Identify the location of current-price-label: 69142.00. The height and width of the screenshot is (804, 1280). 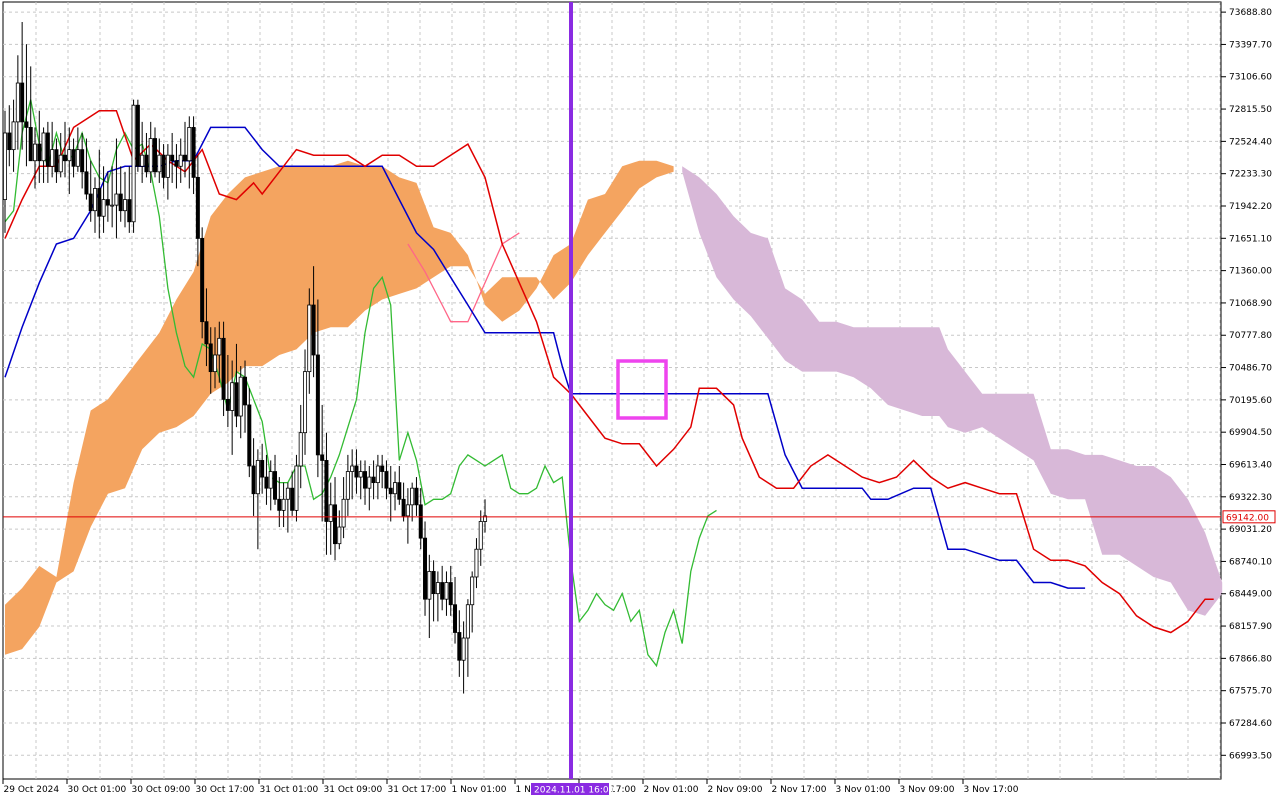
(1247, 518).